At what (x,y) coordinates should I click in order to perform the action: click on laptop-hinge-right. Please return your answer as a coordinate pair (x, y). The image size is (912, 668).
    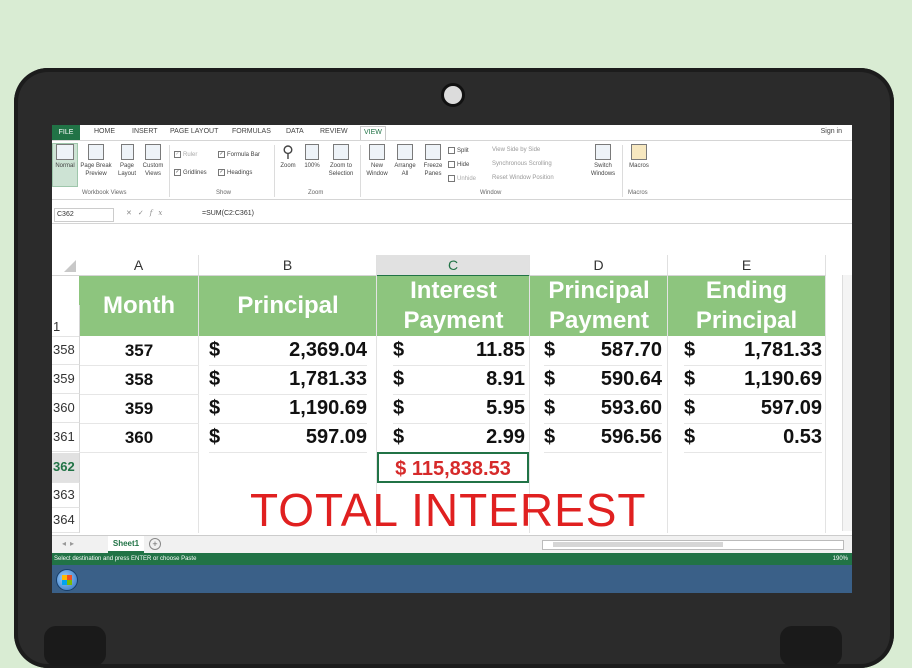
    Looking at the image, I should click on (811, 646).